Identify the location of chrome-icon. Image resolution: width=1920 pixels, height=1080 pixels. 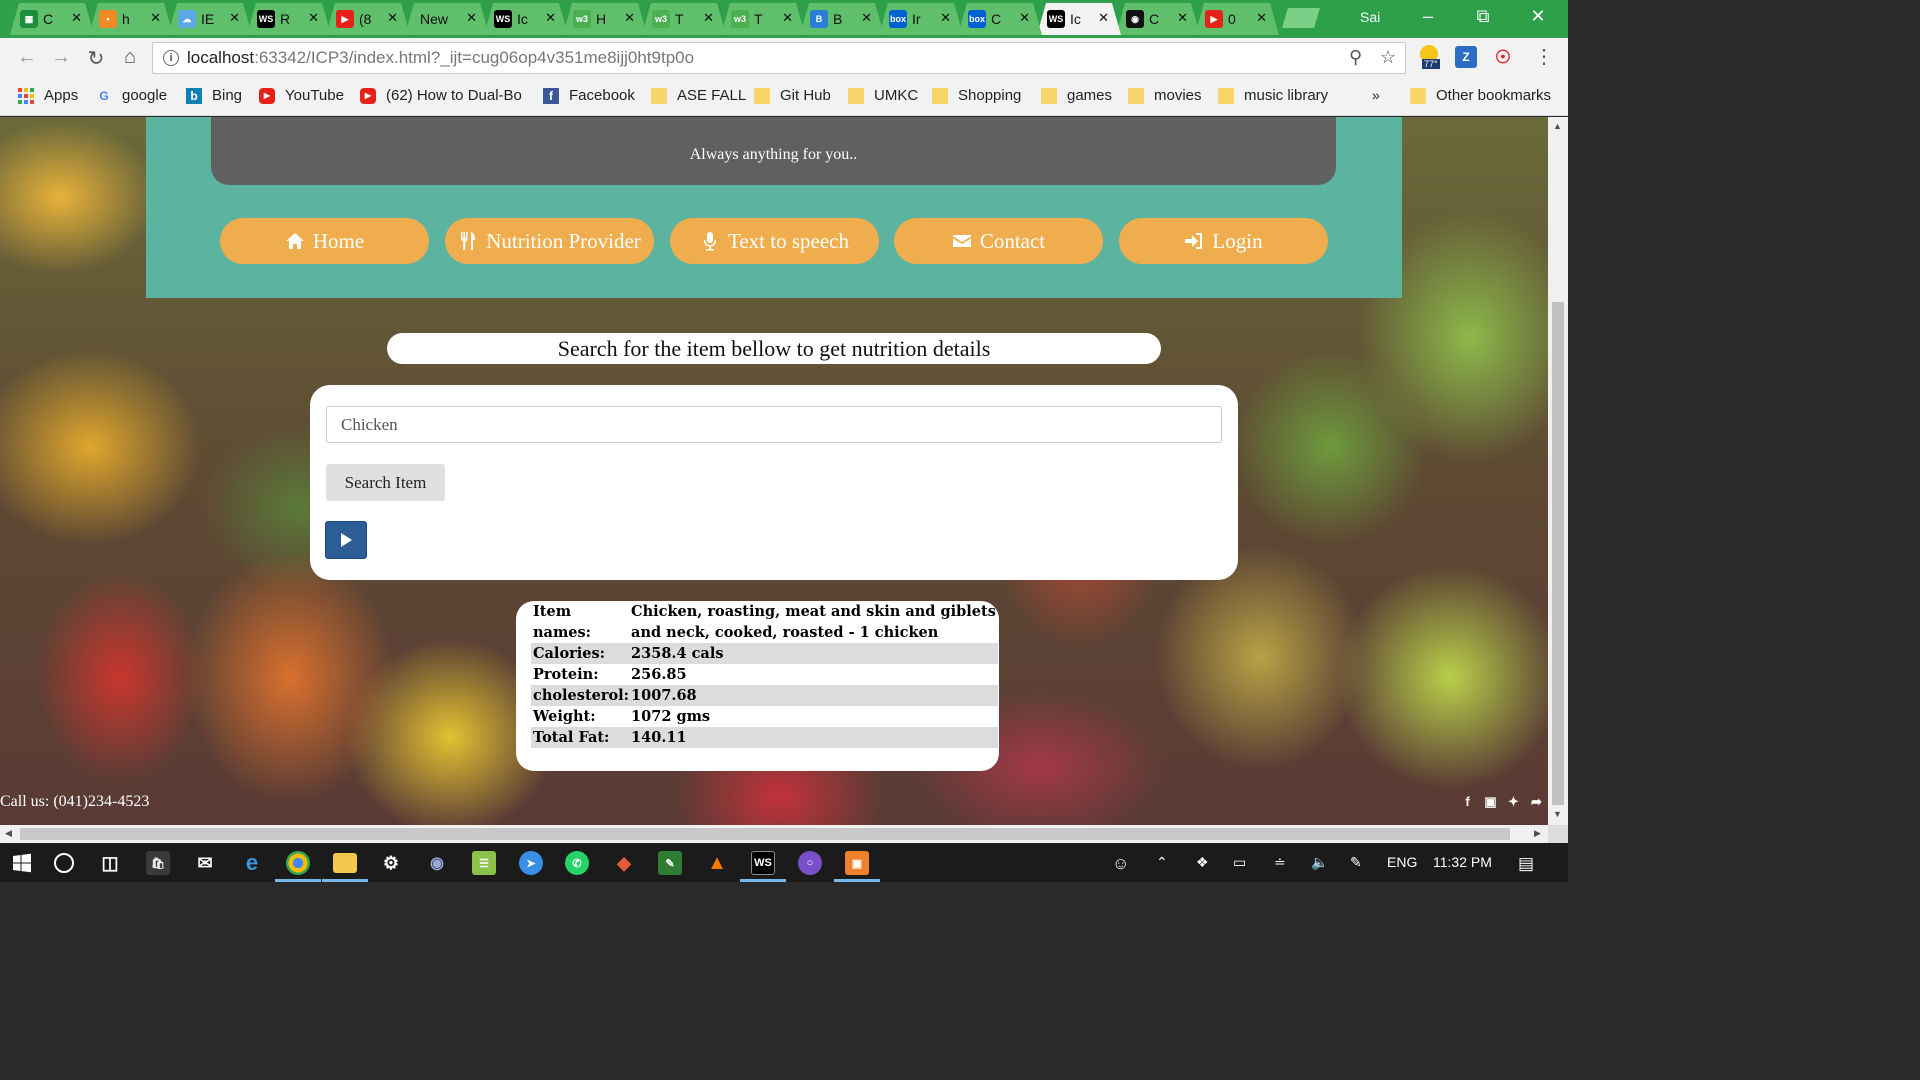
(298, 863).